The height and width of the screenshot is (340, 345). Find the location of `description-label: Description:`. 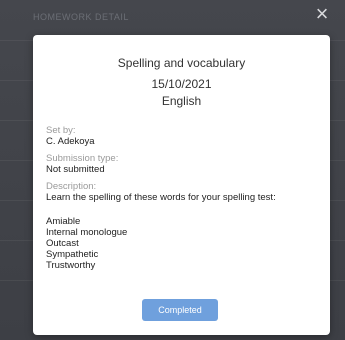

description-label: Description: is located at coordinates (71, 186).